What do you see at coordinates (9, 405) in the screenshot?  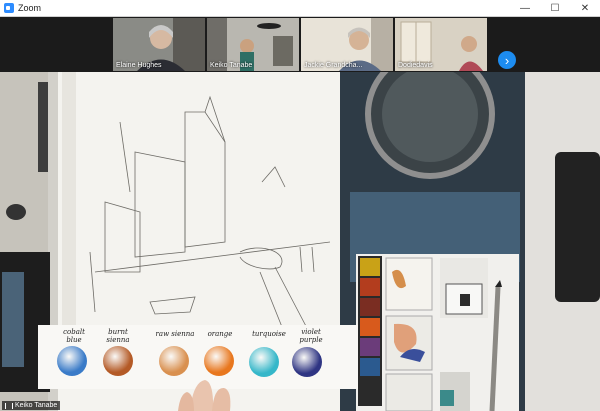 I see `signal-icon` at bounding box center [9, 405].